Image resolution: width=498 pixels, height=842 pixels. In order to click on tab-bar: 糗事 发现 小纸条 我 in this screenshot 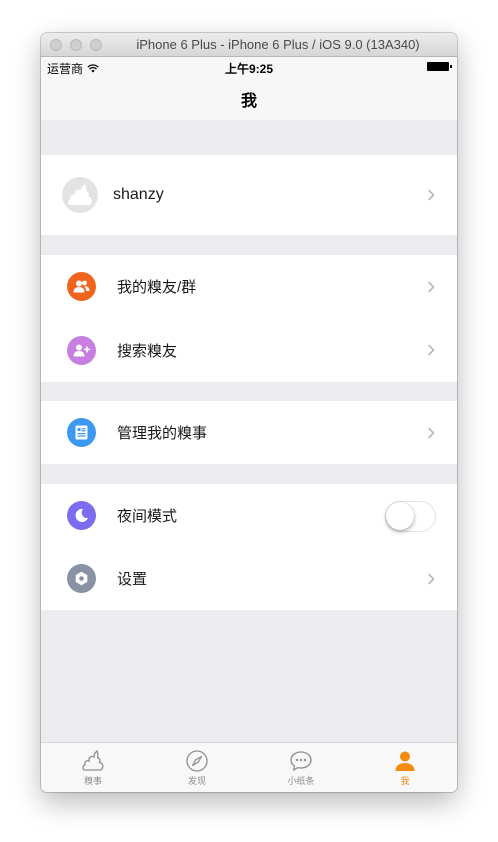, I will do `click(249, 767)`.